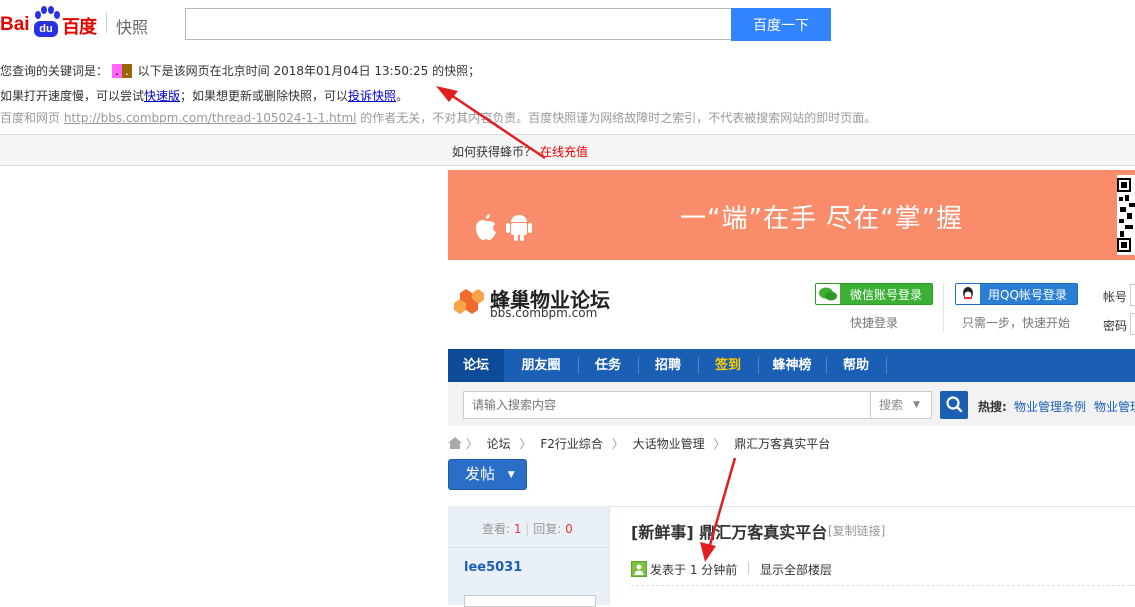  What do you see at coordinates (162, 96) in the screenshot?
I see `fast-version-link: 快速版` at bounding box center [162, 96].